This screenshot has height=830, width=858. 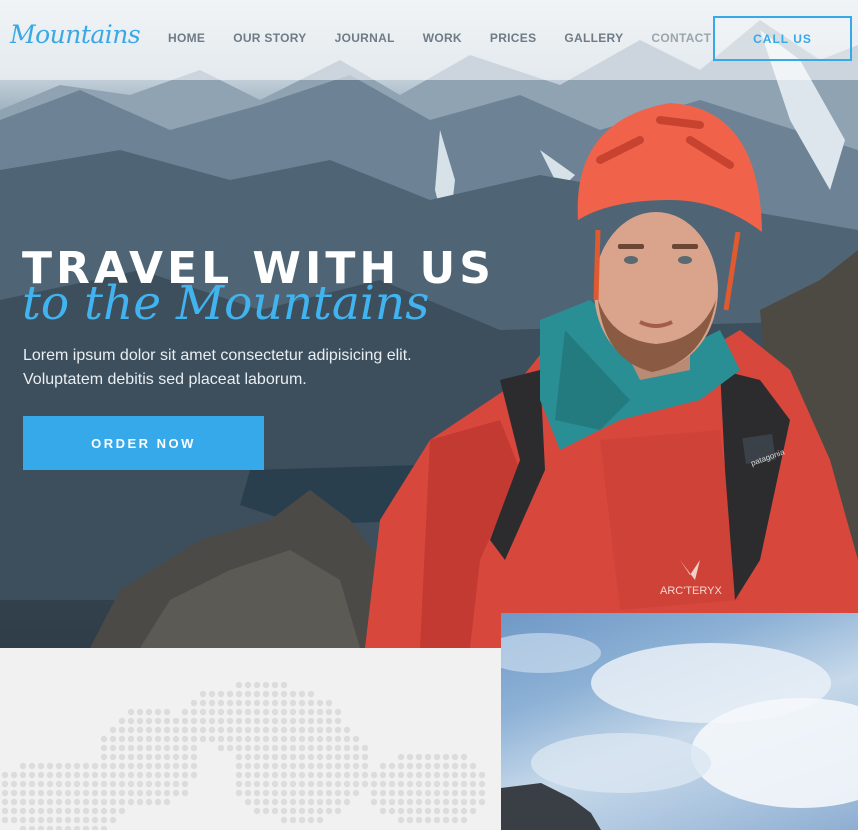 I want to click on nav-contact-link: CONTACT, so click(x=681, y=38).